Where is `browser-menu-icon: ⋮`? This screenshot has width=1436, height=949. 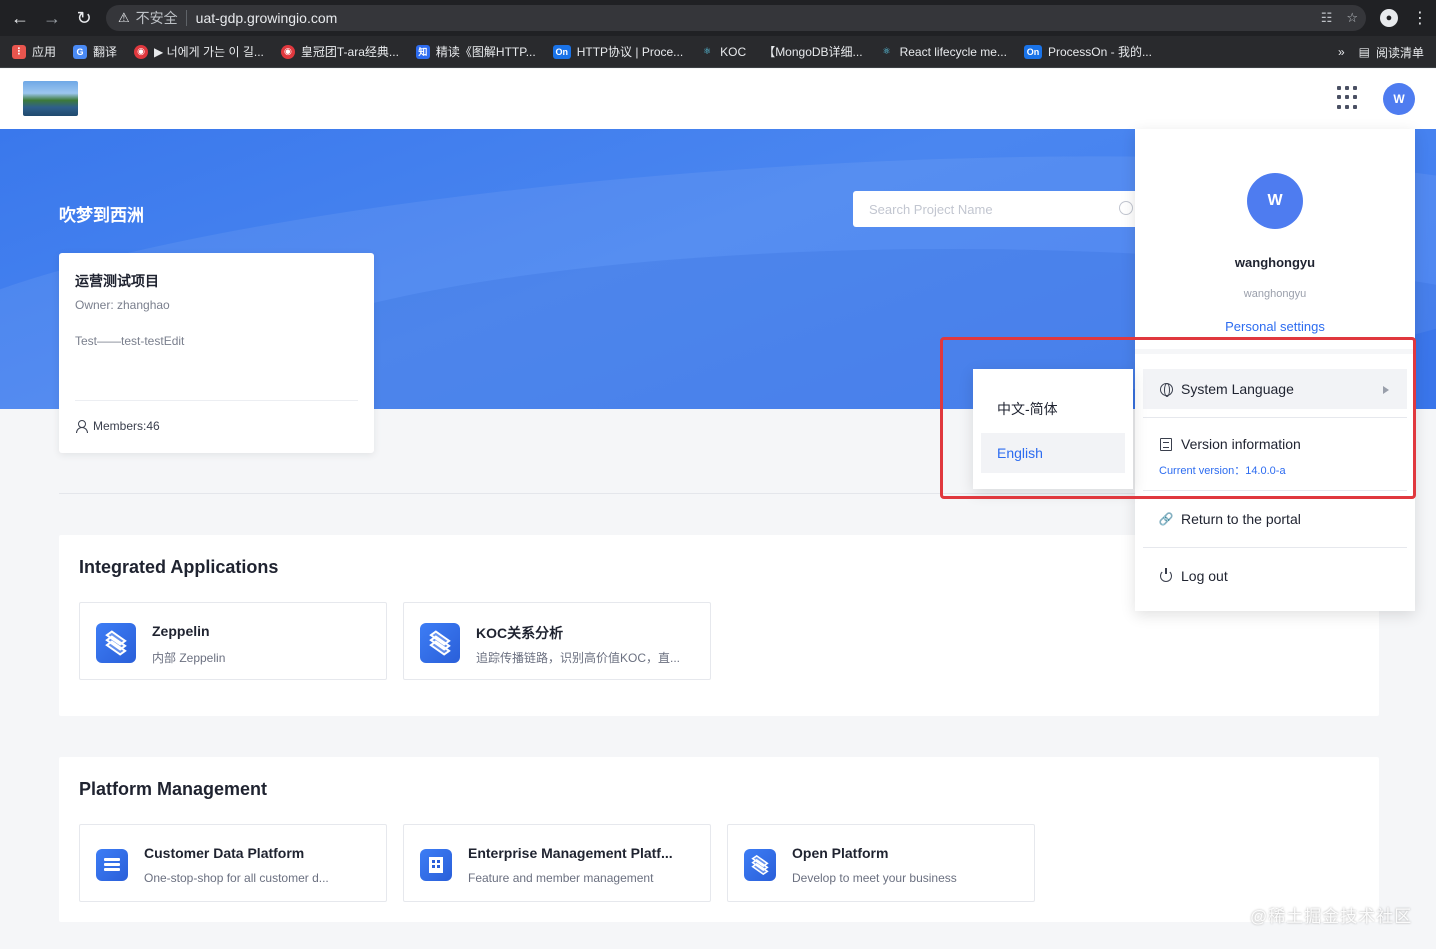
browser-menu-icon: ⋮ is located at coordinates (1420, 18).